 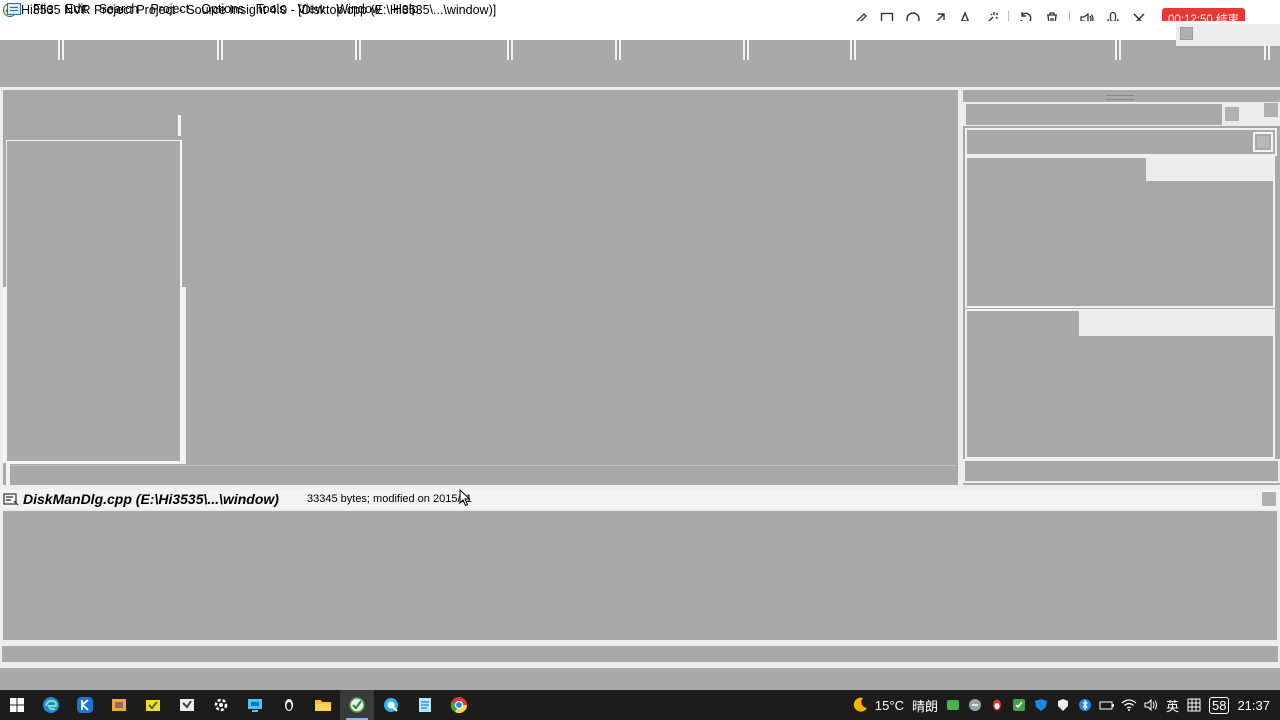 What do you see at coordinates (925, 705) in the screenshot?
I see `weather-description: 晴朗` at bounding box center [925, 705].